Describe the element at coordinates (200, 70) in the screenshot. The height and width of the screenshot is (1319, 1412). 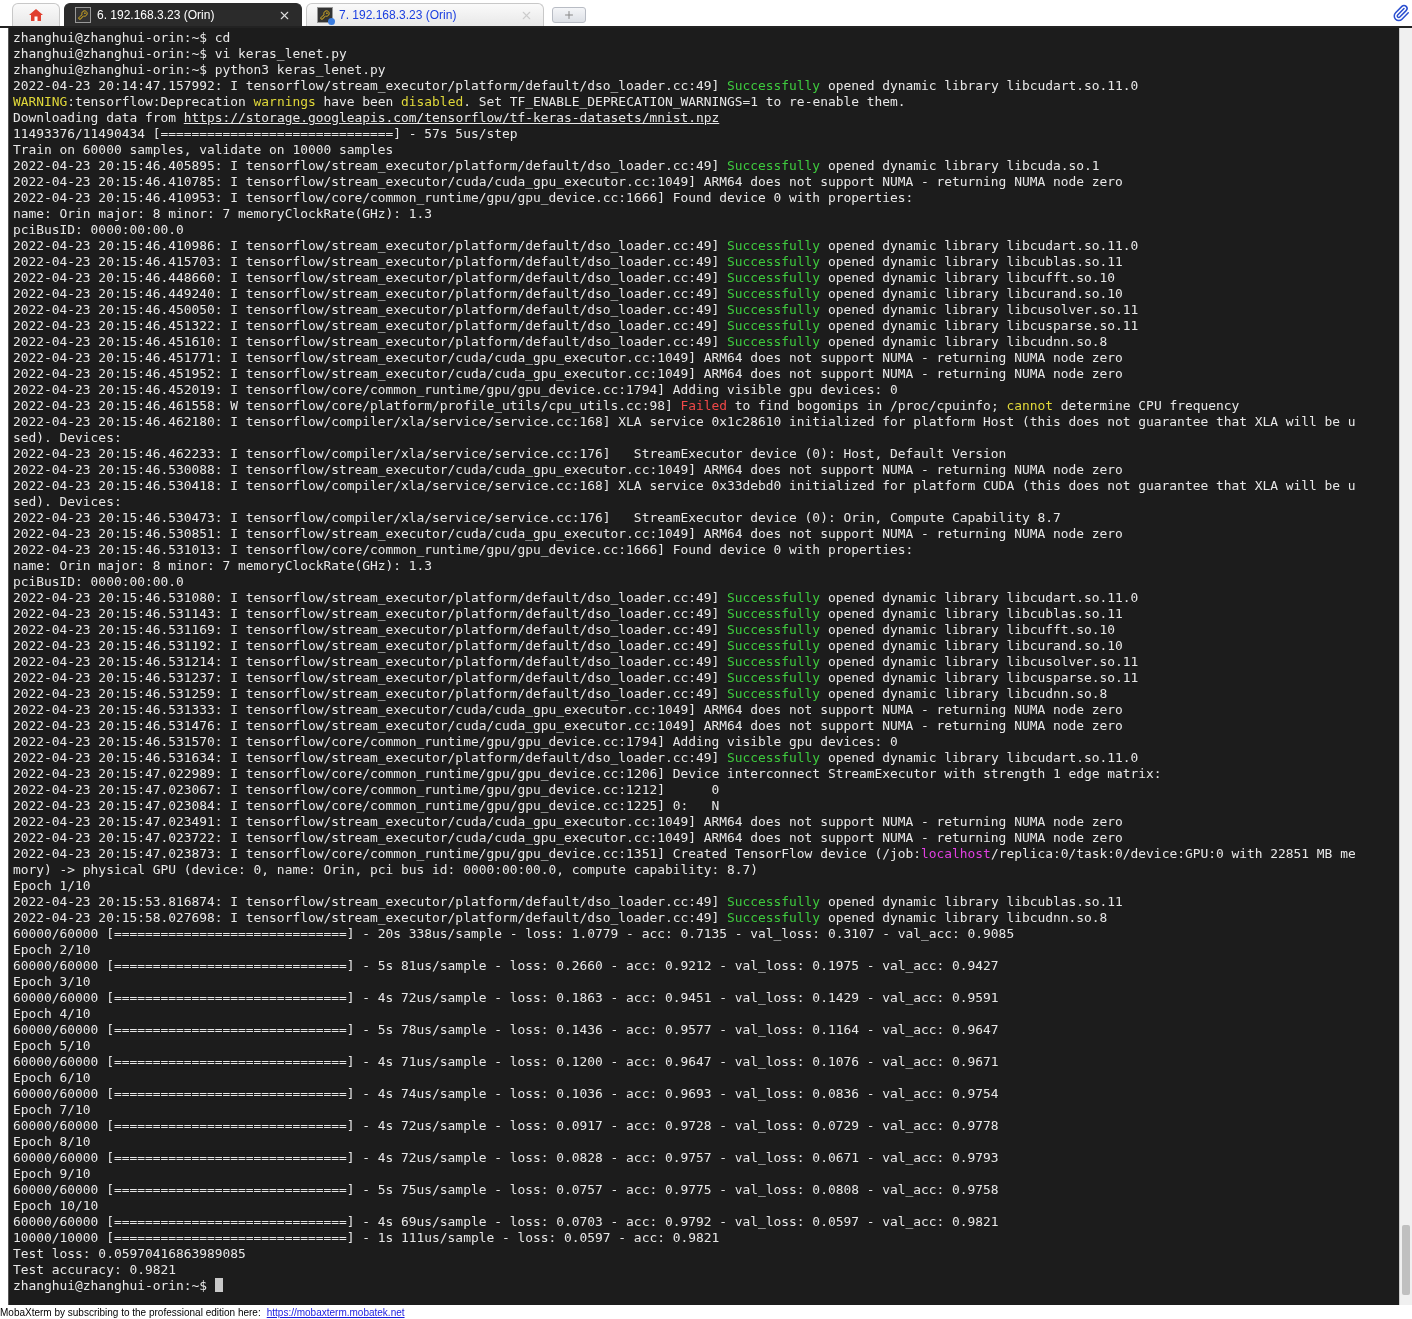
I see `terminal-line: zhanghui@zhanghui-orin:~$ python3 keras_lenet.py` at that location.